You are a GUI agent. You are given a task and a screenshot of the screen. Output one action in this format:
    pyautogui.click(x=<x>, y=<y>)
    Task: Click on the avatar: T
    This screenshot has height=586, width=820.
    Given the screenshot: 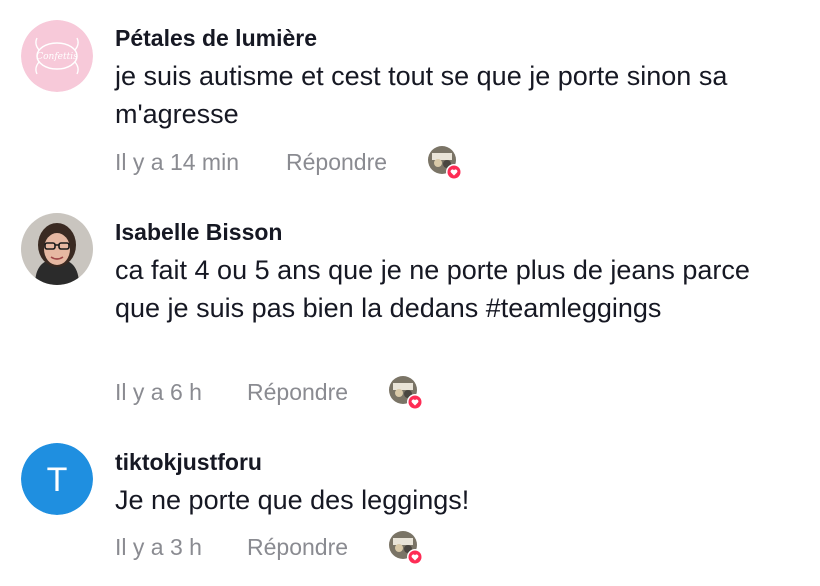 What is the action you would take?
    pyautogui.click(x=57, y=479)
    